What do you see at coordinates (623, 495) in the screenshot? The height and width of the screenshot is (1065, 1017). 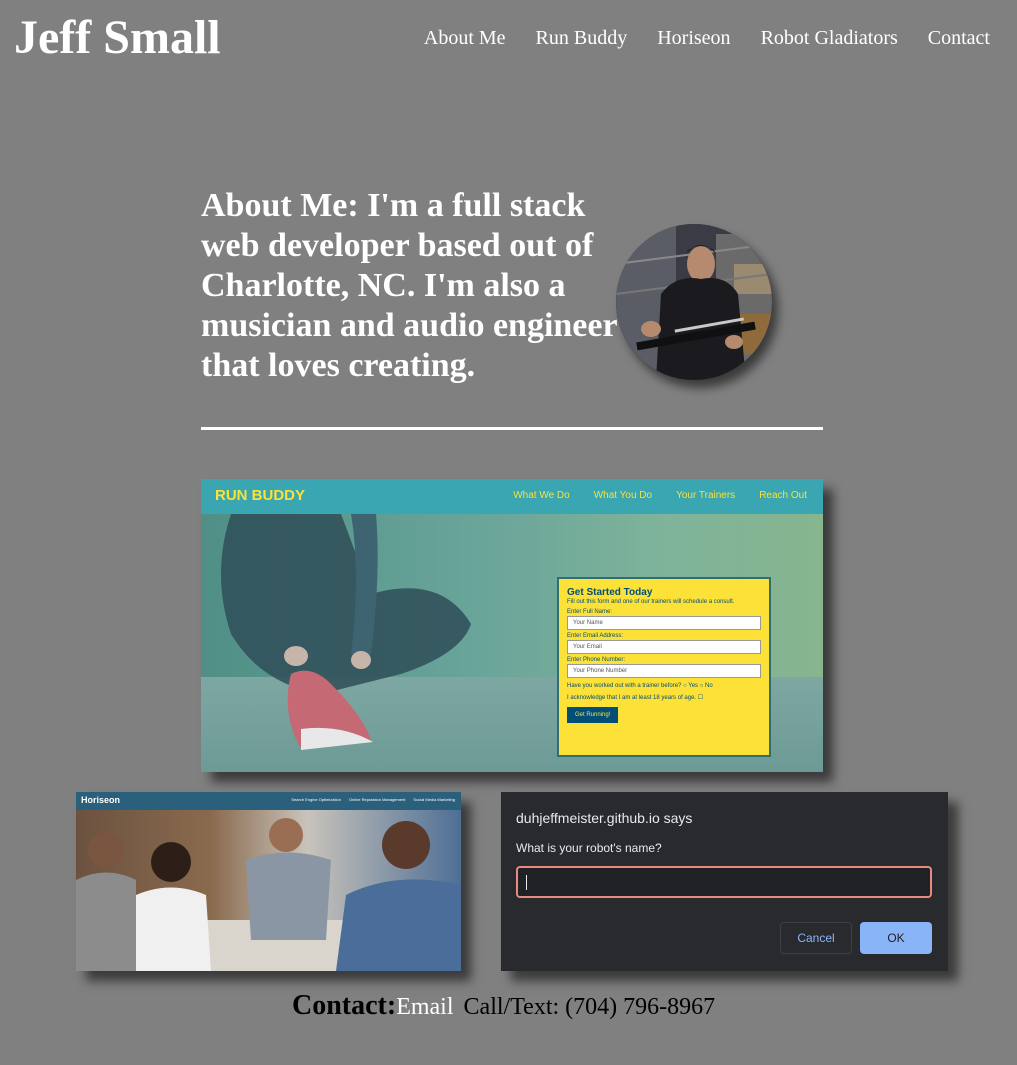 I see `run-buddy-nav-item: What You Do` at bounding box center [623, 495].